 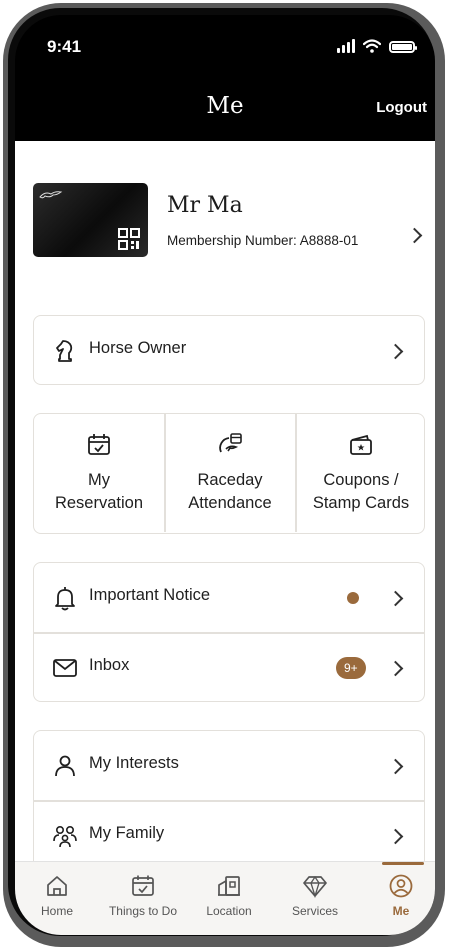 I want to click on status-time: 9:41, so click(x=64, y=46).